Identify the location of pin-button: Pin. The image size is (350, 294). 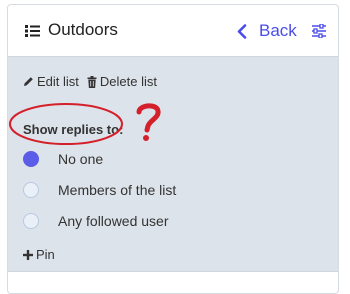
(39, 254).